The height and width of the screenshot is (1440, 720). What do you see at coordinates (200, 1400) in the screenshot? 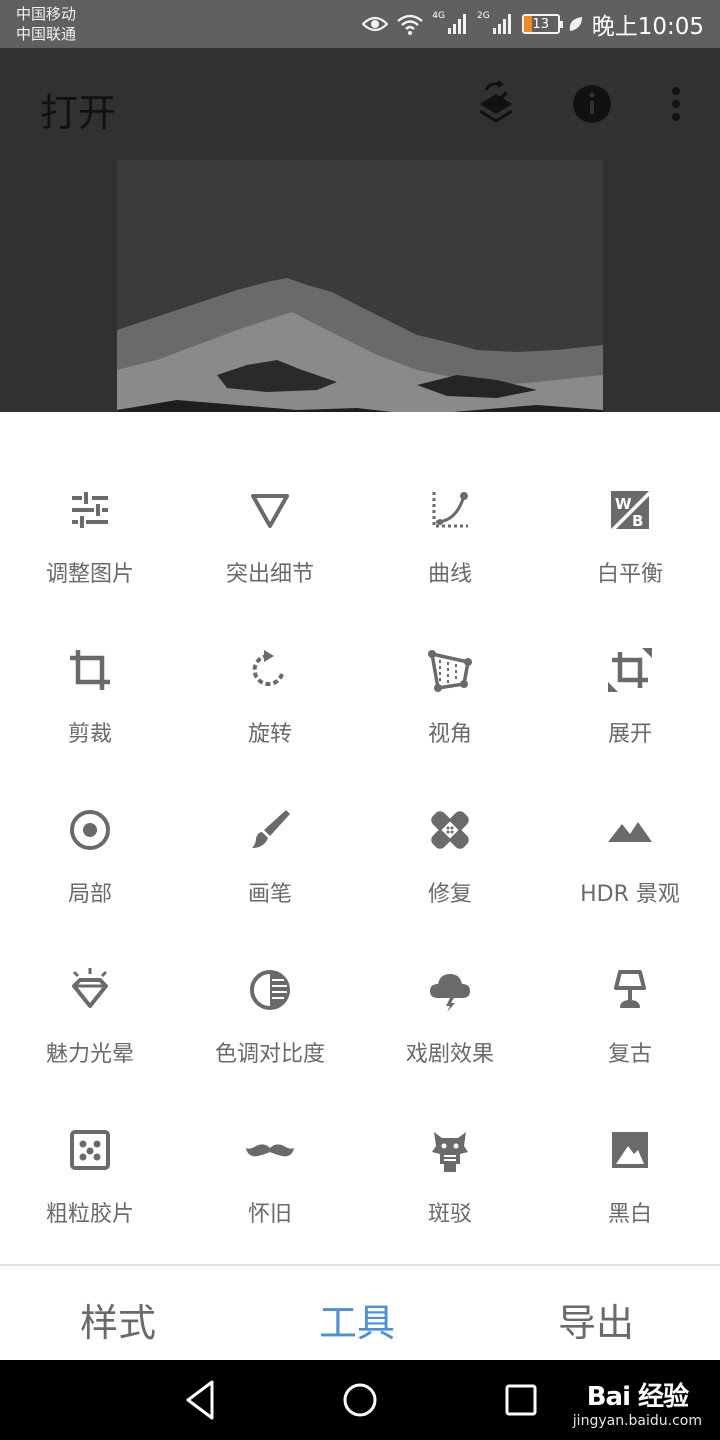
I see `back-icon` at bounding box center [200, 1400].